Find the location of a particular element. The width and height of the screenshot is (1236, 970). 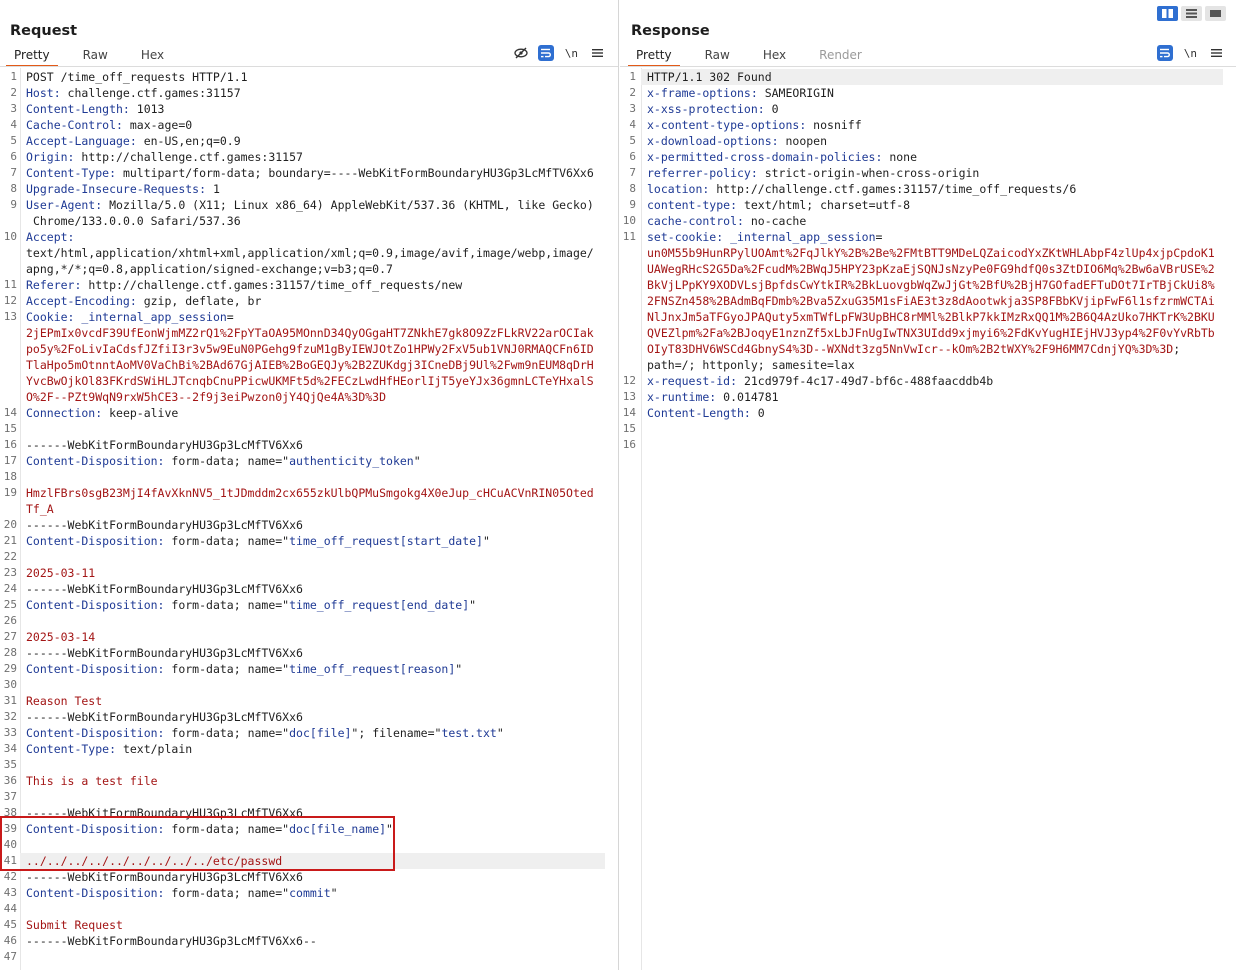

line-number: 8 is located at coordinates (632, 188).